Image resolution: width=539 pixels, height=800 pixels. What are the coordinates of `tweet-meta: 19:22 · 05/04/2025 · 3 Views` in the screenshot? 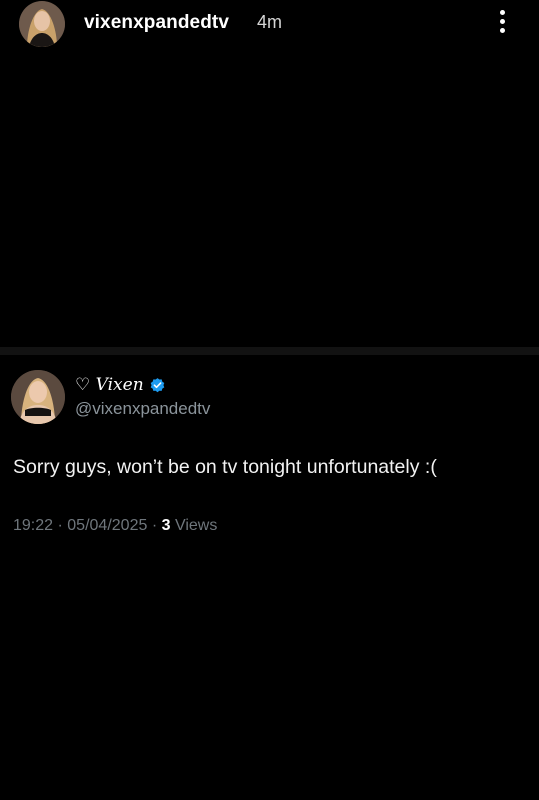 It's located at (115, 526).